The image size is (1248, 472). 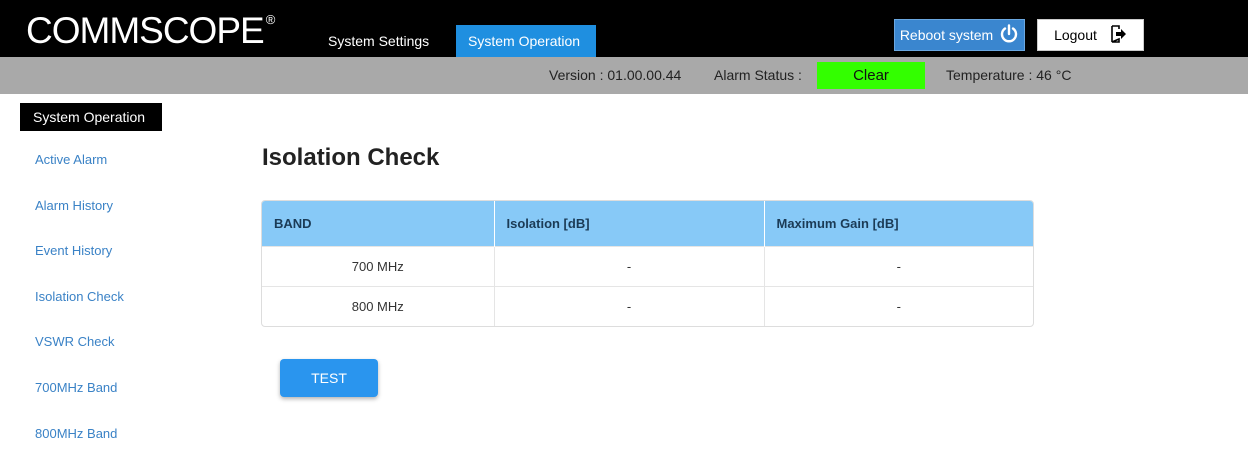 What do you see at coordinates (91, 117) in the screenshot?
I see `sidebar-header: System Operation` at bounding box center [91, 117].